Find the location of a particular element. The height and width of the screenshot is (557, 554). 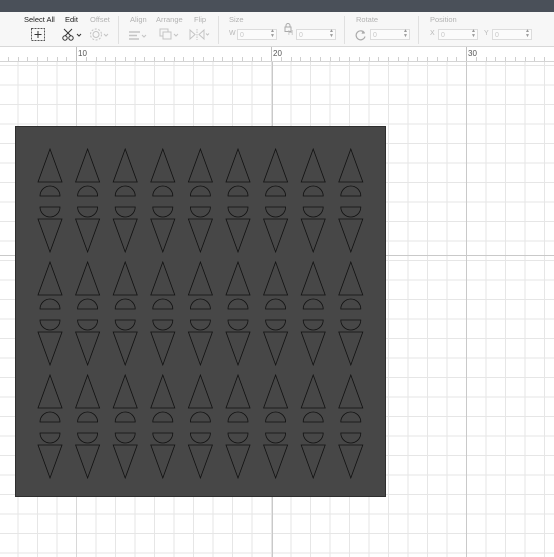

arrange-button is located at coordinates (170, 37).